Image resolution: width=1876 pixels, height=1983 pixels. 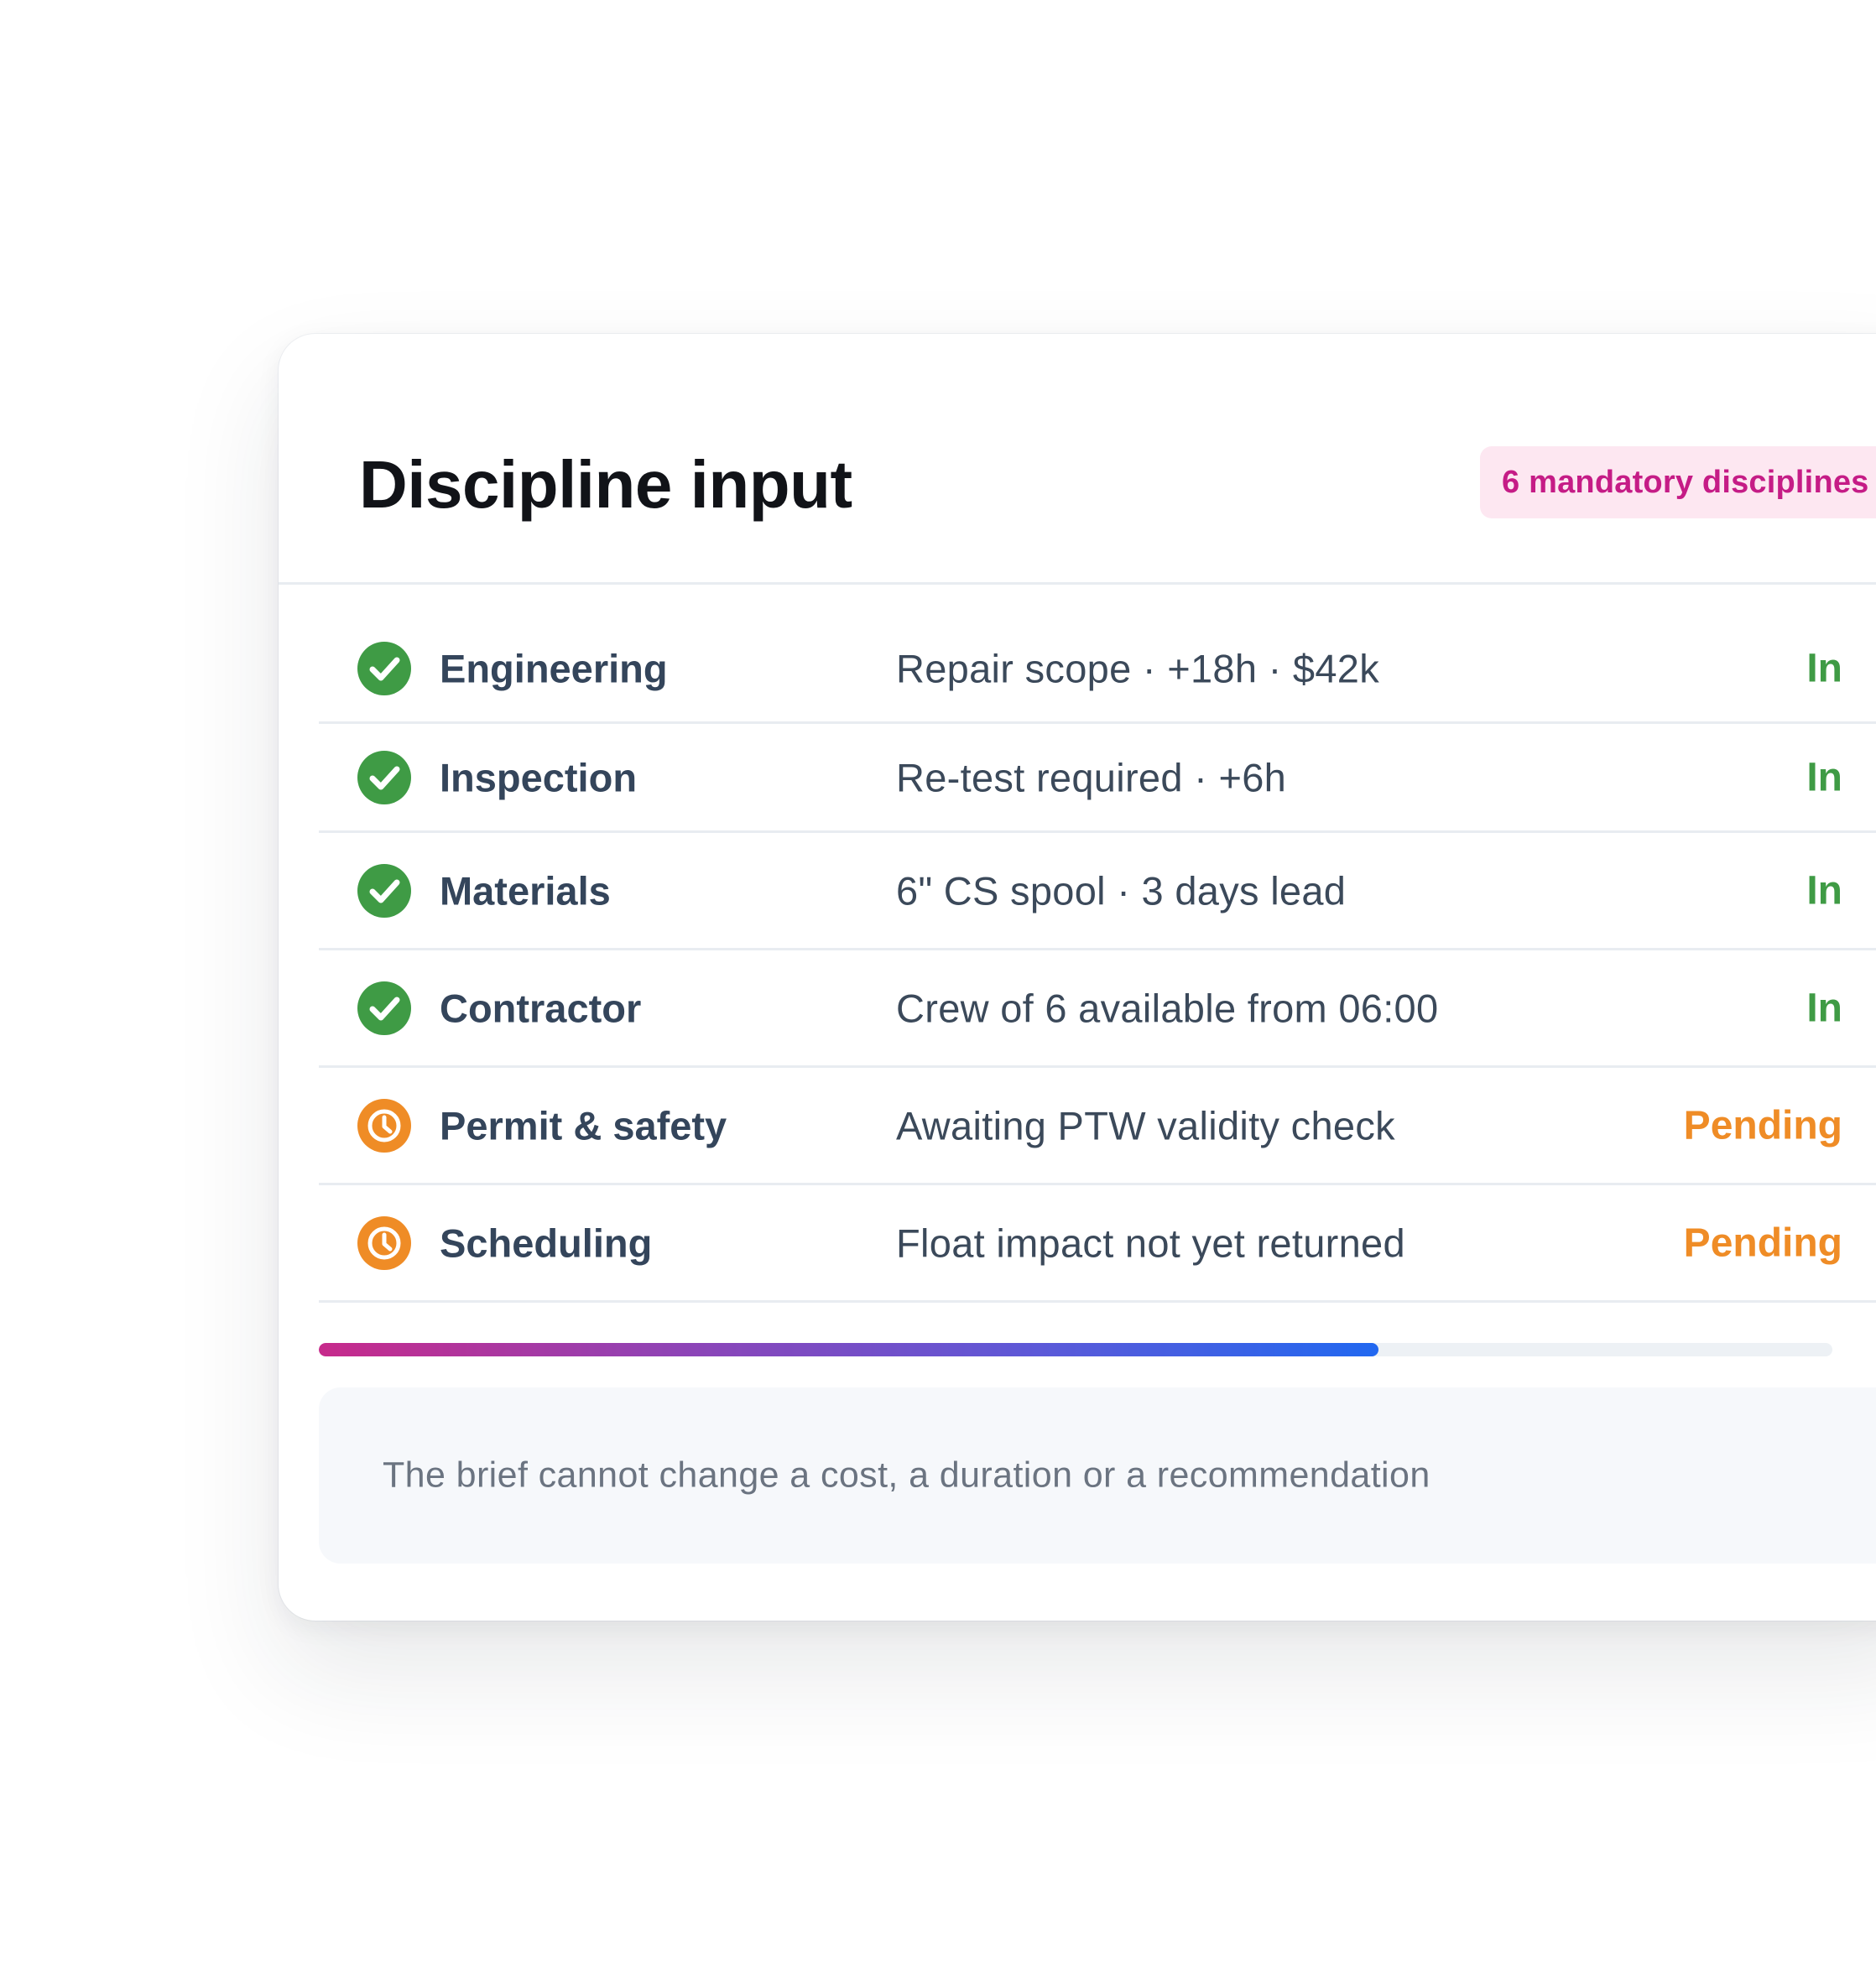 I want to click on discipline-name: Scheduling, so click(x=546, y=1243).